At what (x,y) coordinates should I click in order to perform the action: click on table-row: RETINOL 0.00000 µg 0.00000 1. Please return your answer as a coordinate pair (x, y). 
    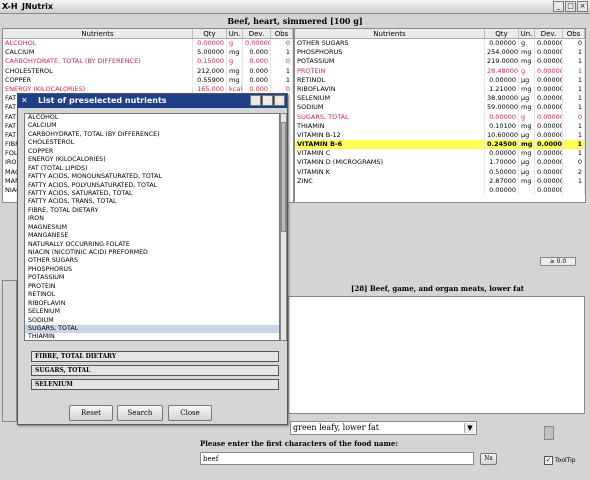
    Looking at the image, I should click on (440, 80).